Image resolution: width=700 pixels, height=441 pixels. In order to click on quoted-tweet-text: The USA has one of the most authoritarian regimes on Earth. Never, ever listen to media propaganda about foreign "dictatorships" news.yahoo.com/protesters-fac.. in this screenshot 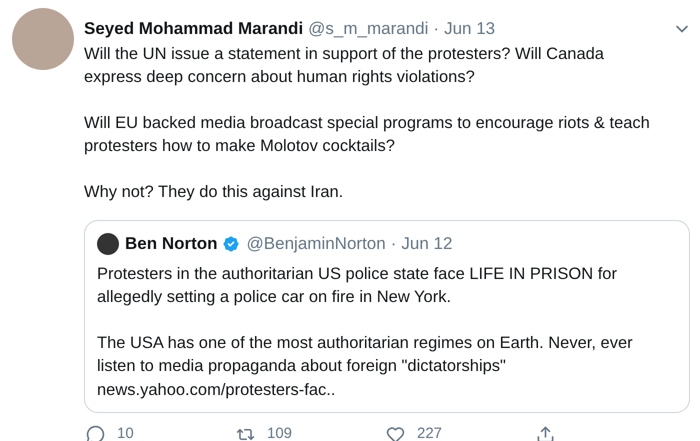, I will do `click(365, 366)`.